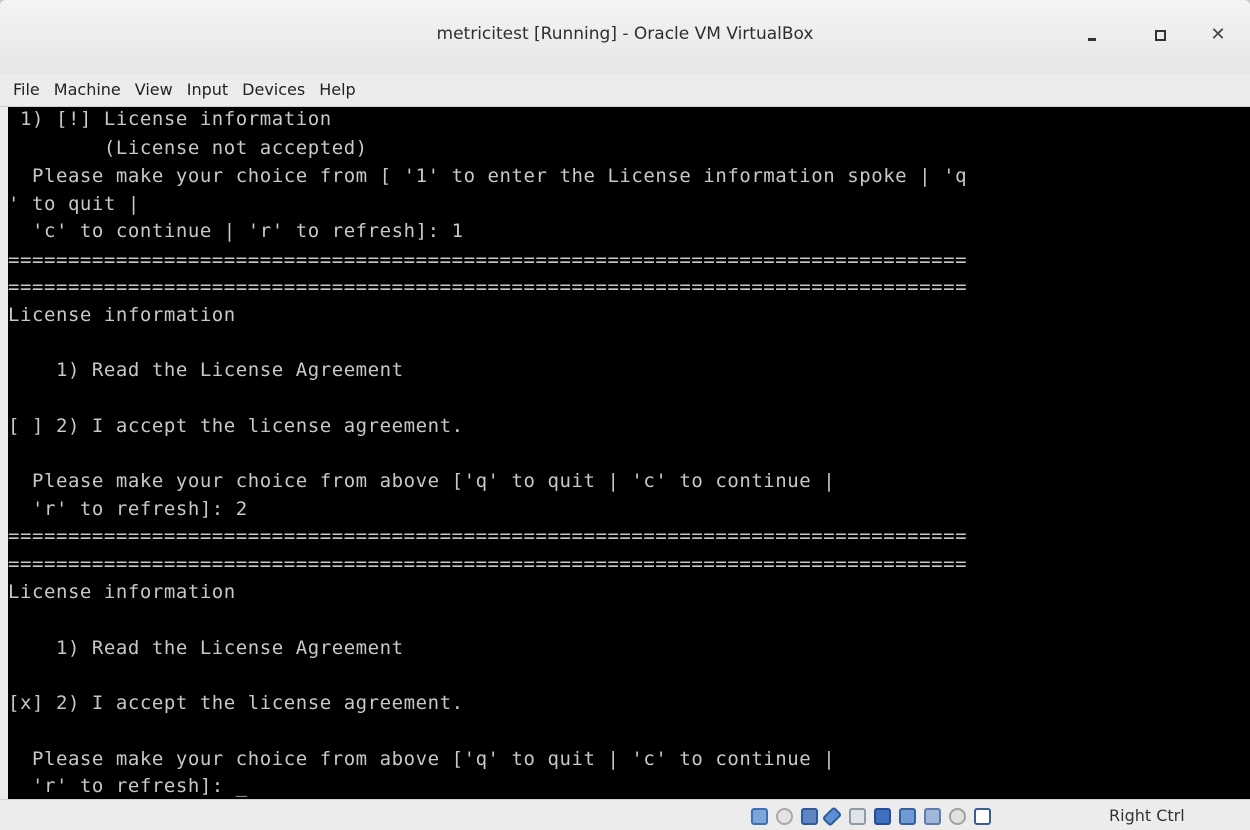 This screenshot has width=1250, height=830. Describe the element at coordinates (236, 703) in the screenshot. I see `console-line: [x] 2) I accept the license agreement.` at that location.